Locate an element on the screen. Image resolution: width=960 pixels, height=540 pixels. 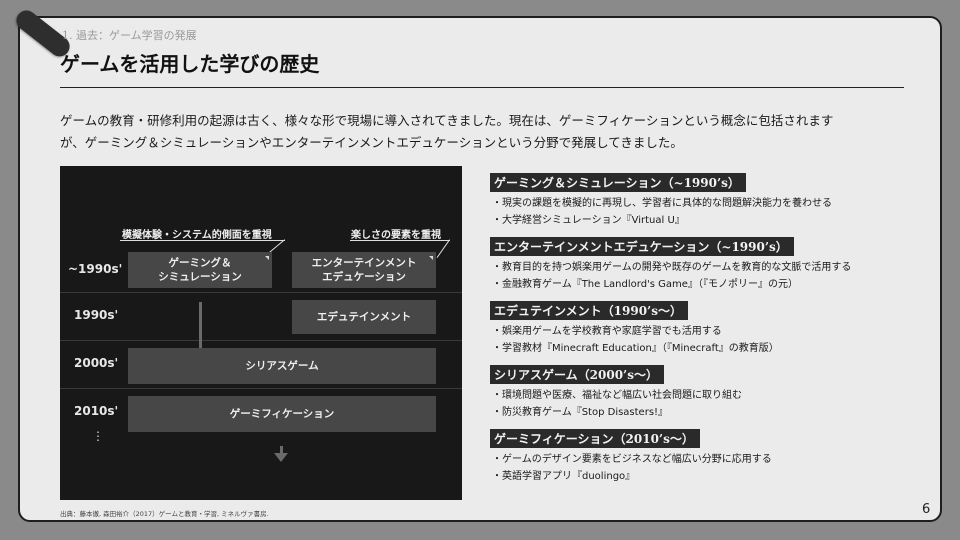
box-gaming-simulation: ゲーミング＆ シミュレーション is located at coordinates (200, 270).